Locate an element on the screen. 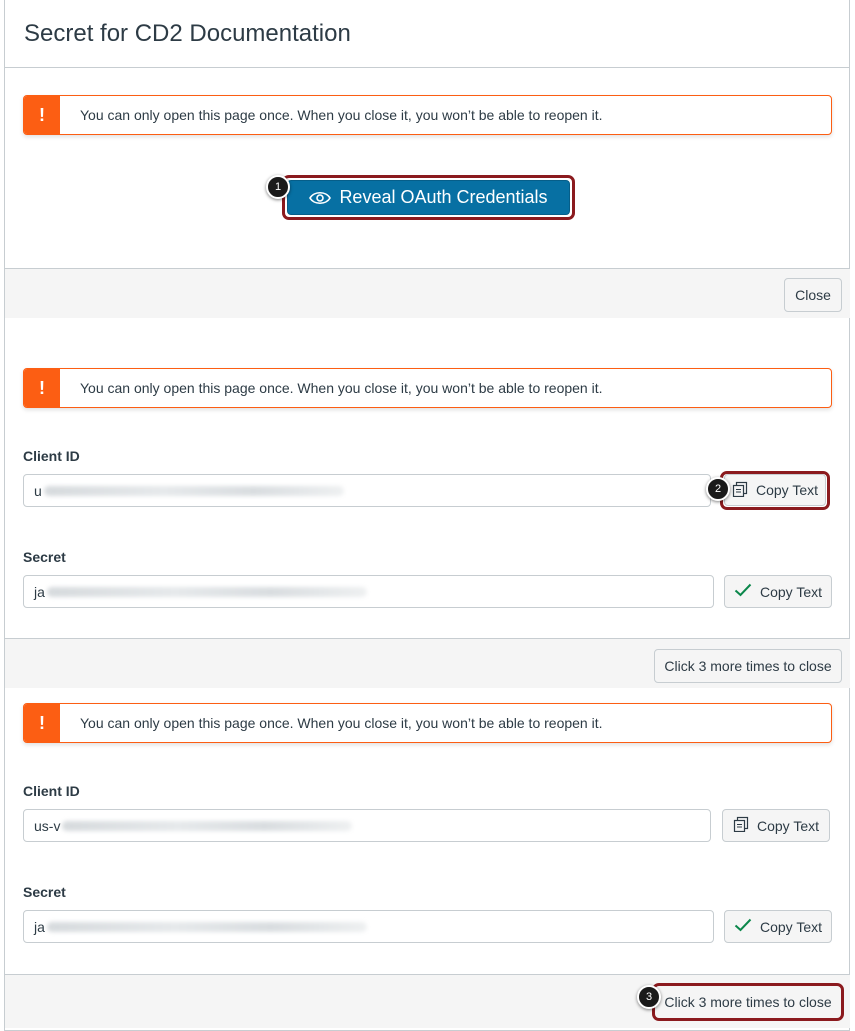 The height and width of the screenshot is (1031, 855). callout-3: 3 is located at coordinates (649, 997).